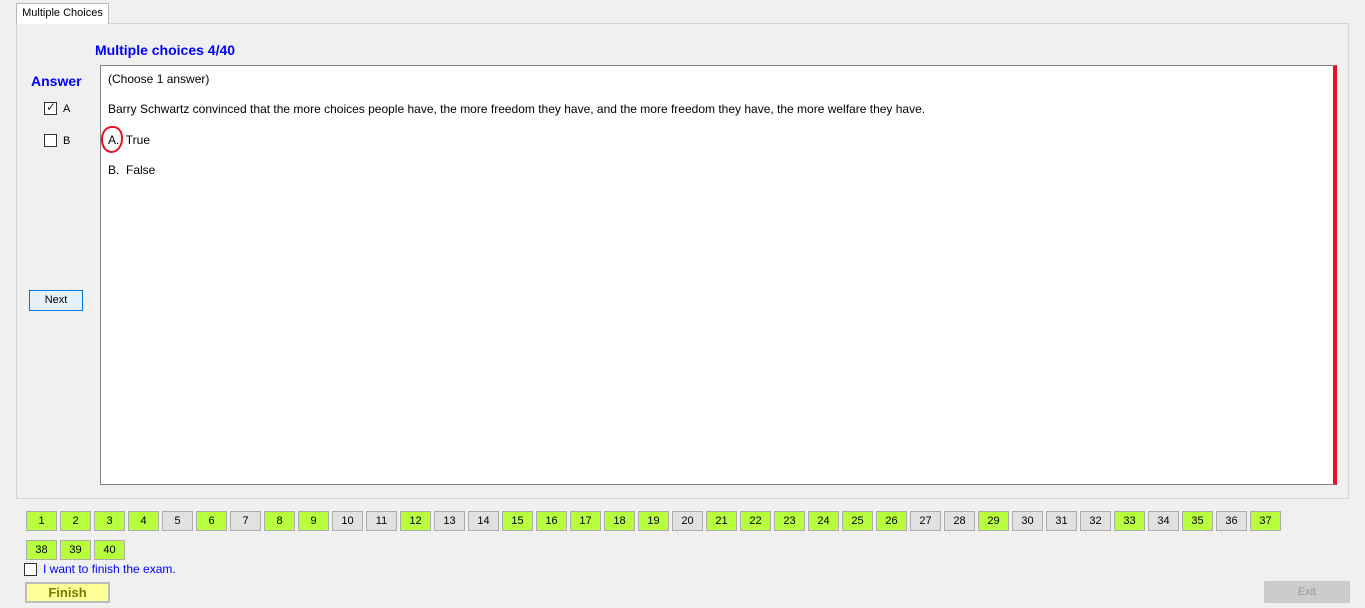 The image size is (1365, 608). I want to click on question-nav-button-9: 9, so click(313, 521).